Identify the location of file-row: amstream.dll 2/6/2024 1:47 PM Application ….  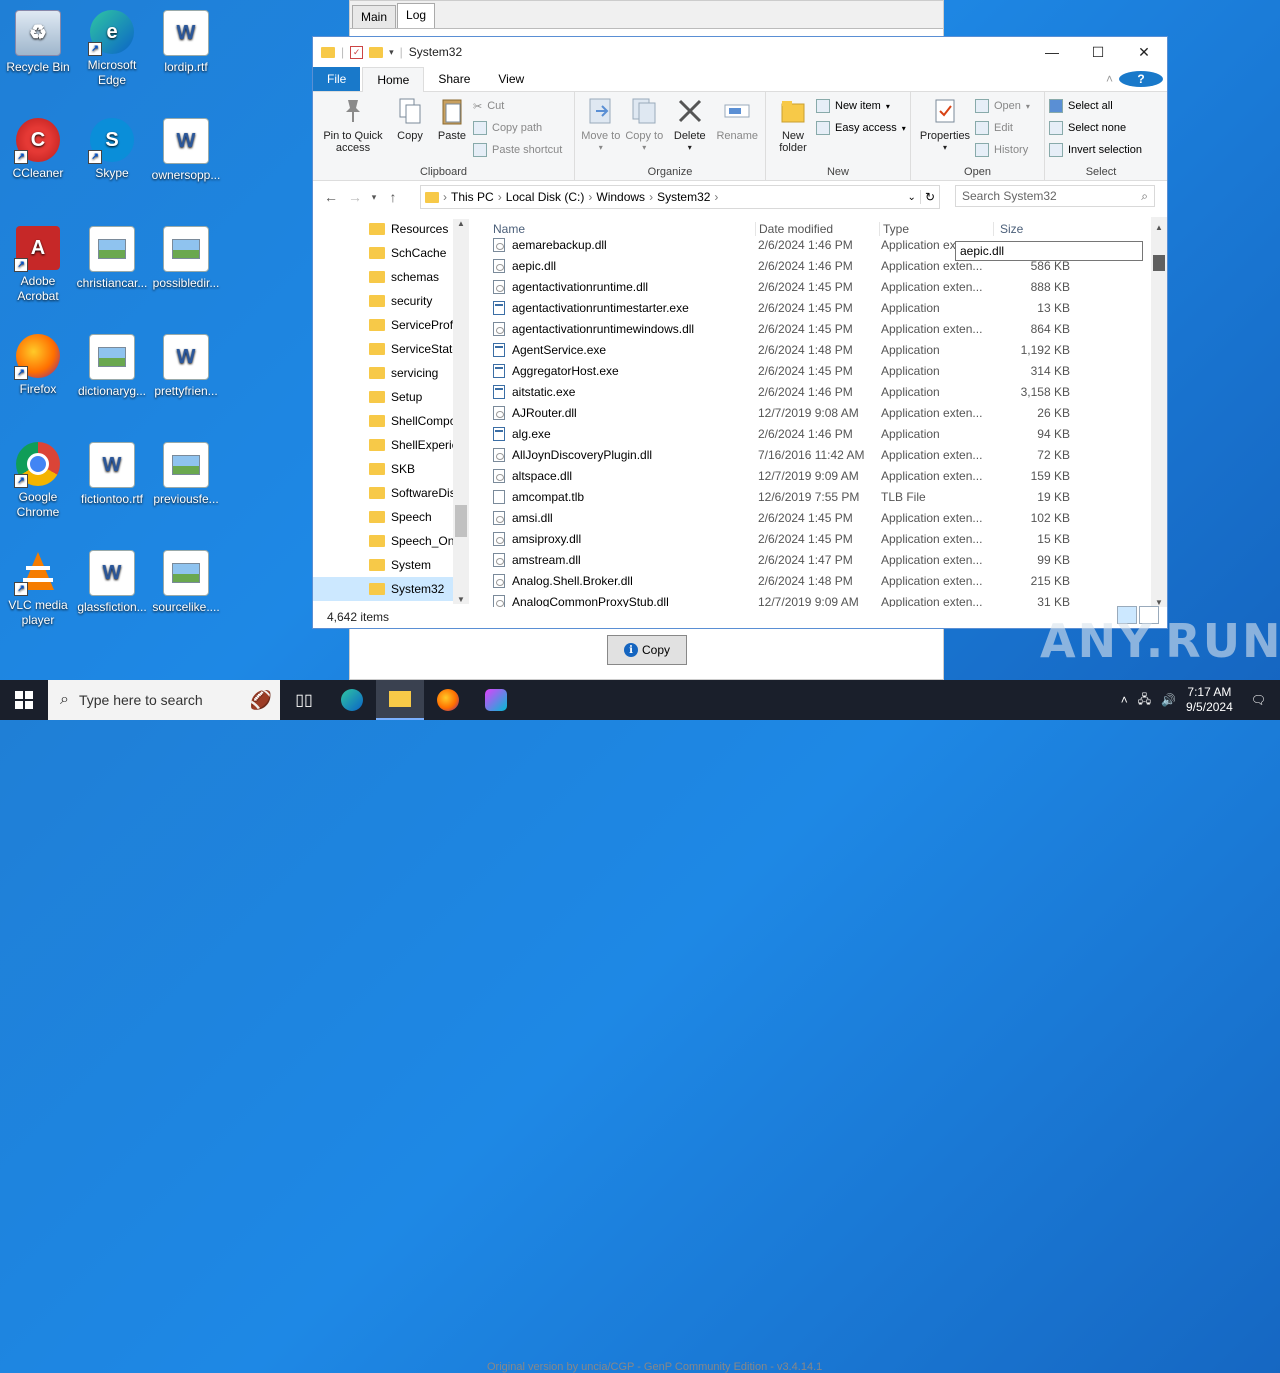
(819, 559).